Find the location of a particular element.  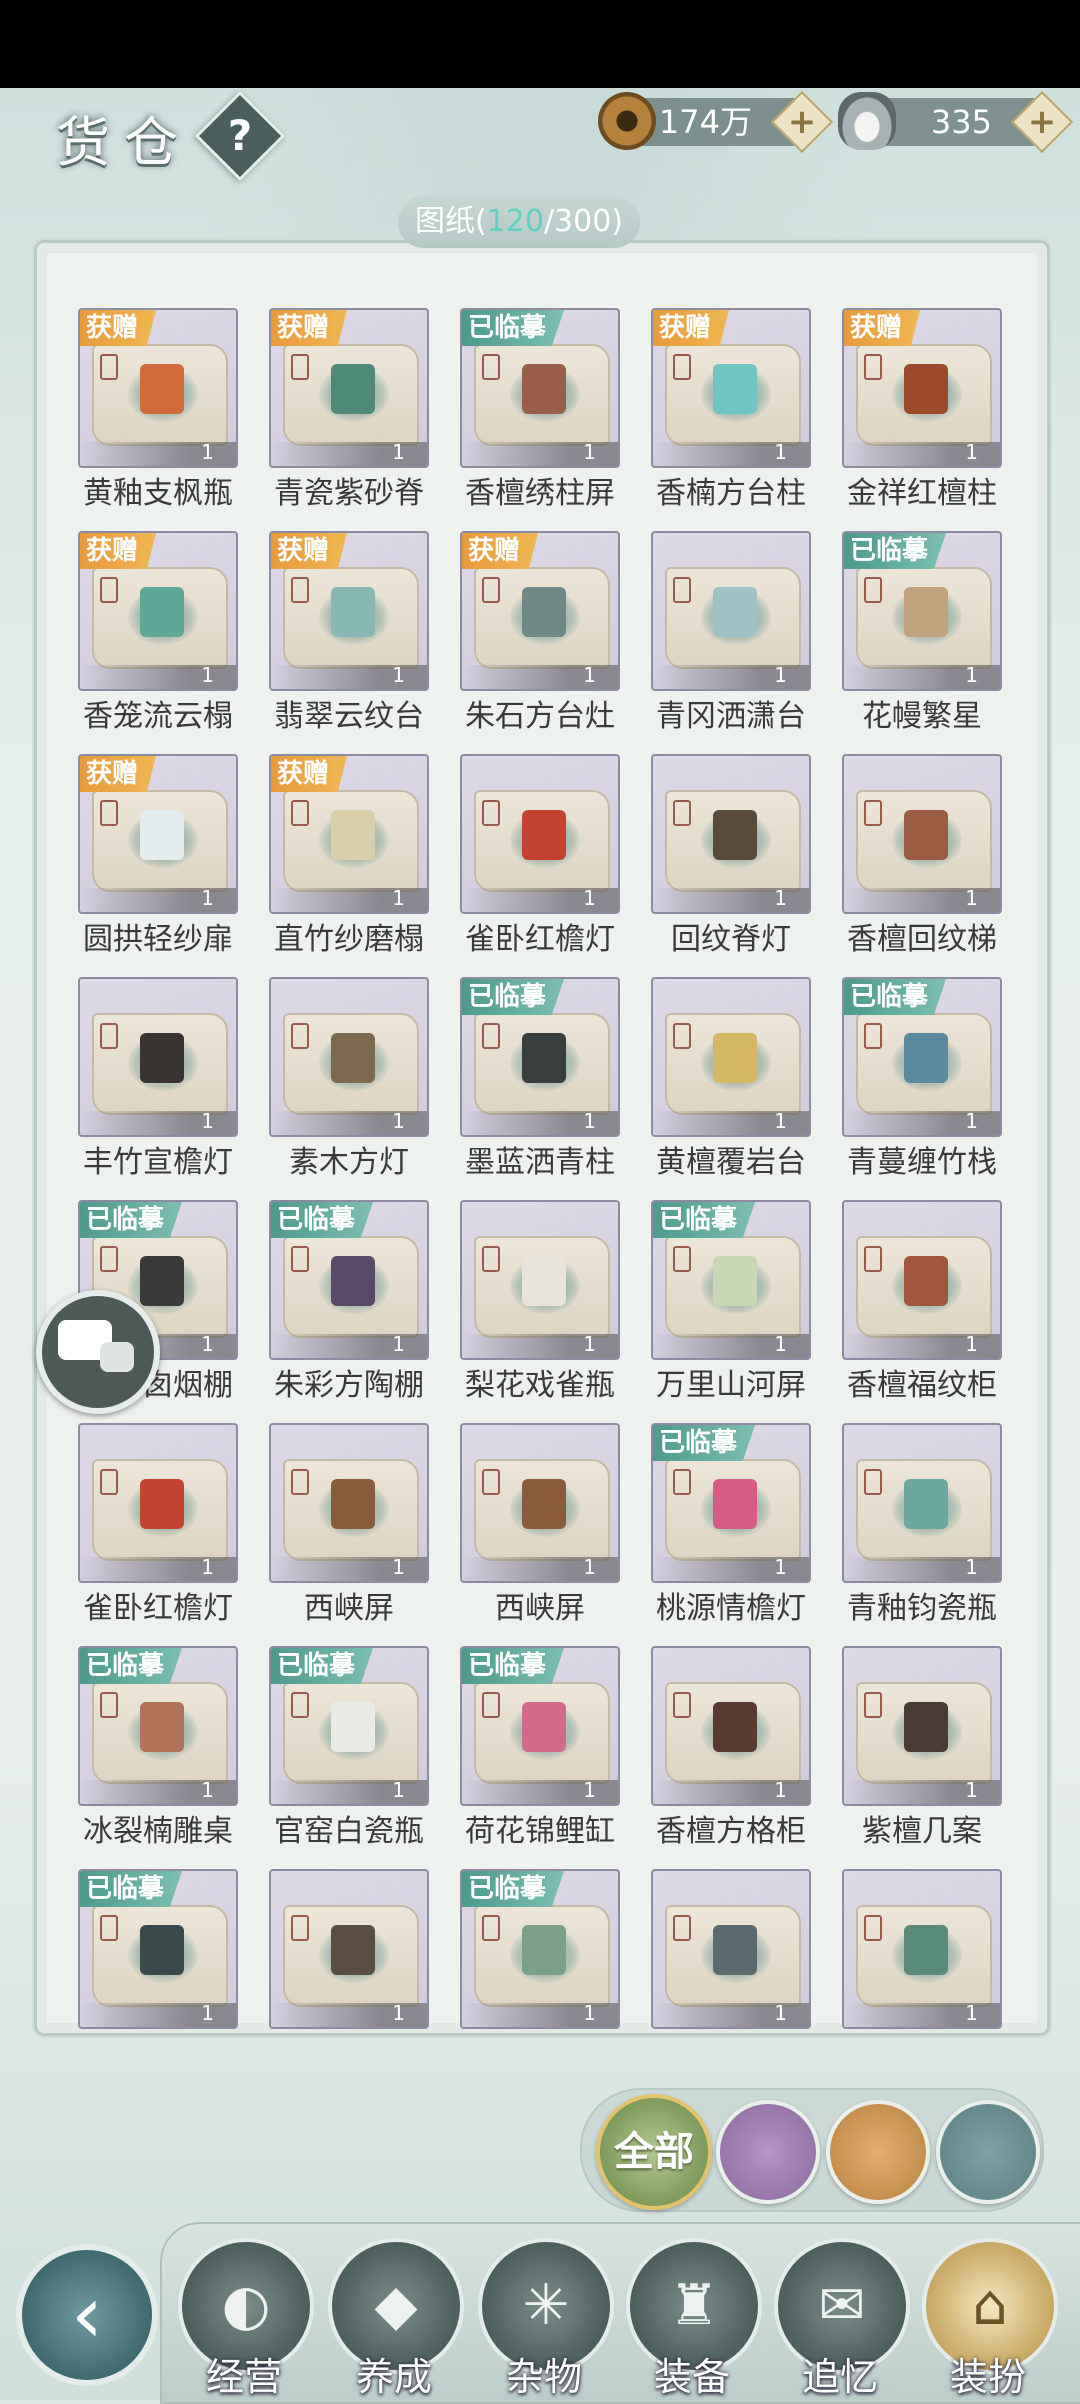

nav-label: 装备 is located at coordinates (691, 2377).